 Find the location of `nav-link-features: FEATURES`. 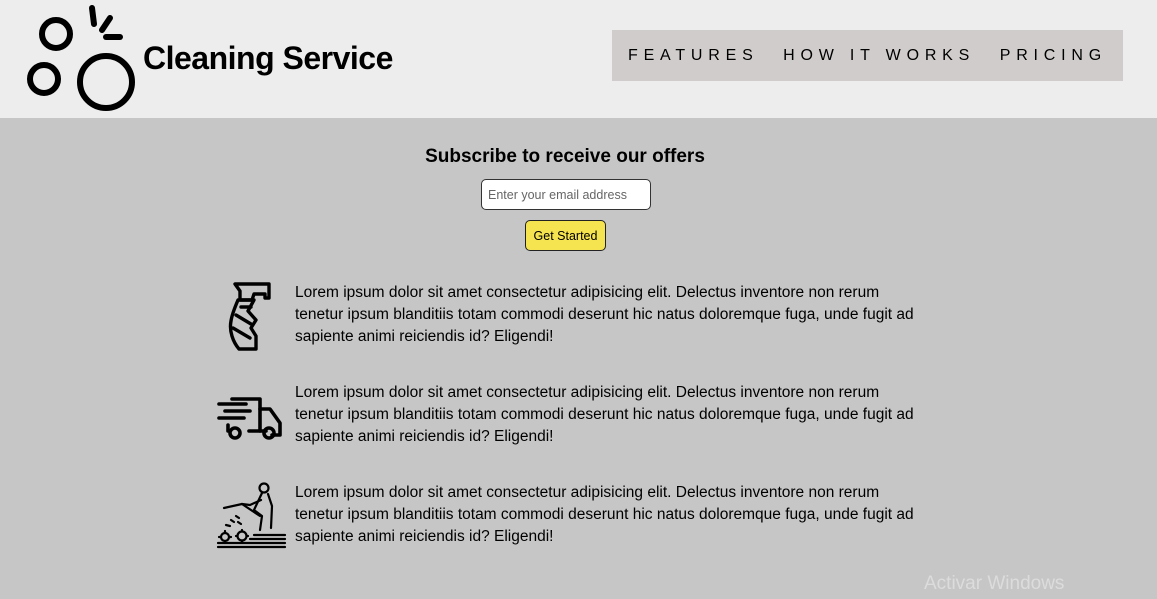

nav-link-features: FEATURES is located at coordinates (693, 56).